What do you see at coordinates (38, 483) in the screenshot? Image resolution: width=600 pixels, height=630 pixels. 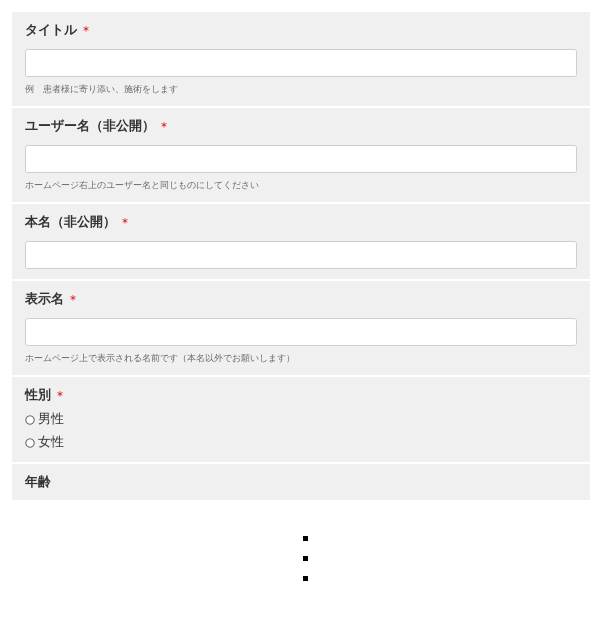 I see `field-label: 年齢` at bounding box center [38, 483].